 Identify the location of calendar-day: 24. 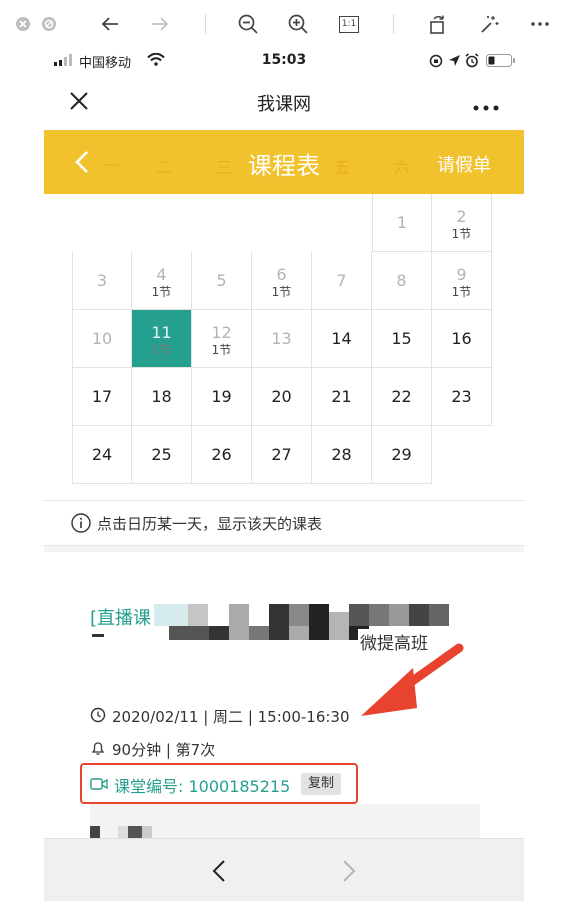
(102, 455).